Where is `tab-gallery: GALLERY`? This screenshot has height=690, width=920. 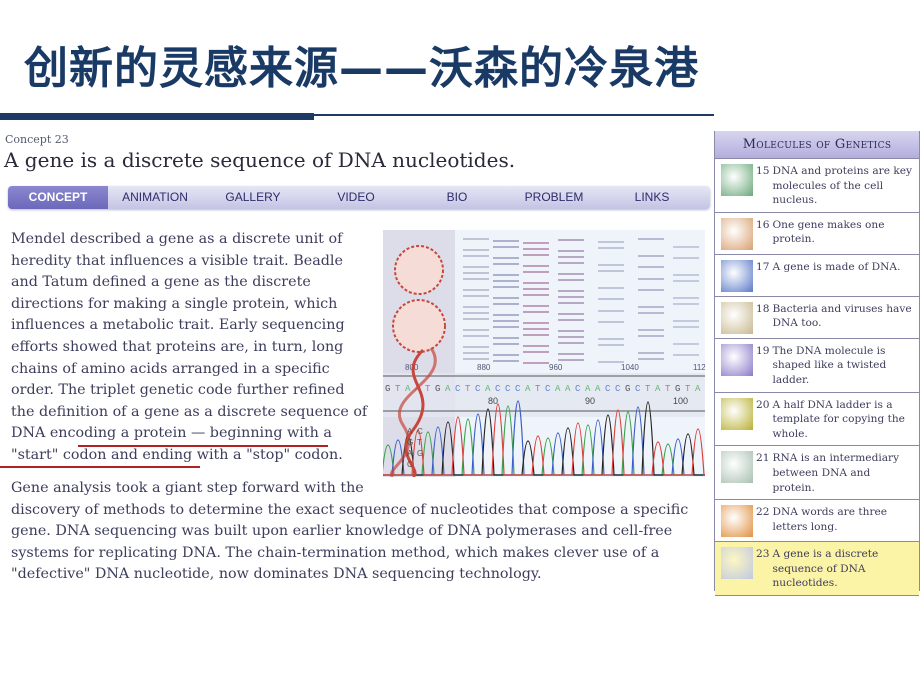
tab-gallery: GALLERY is located at coordinates (253, 197).